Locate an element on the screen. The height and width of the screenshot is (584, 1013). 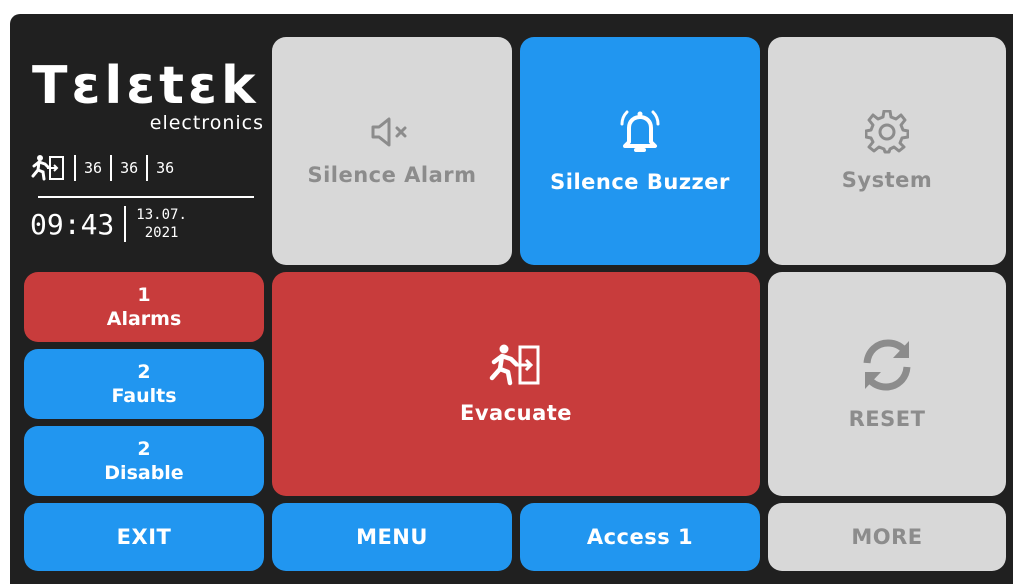
speaker-mute-icon is located at coordinates (389, 132).